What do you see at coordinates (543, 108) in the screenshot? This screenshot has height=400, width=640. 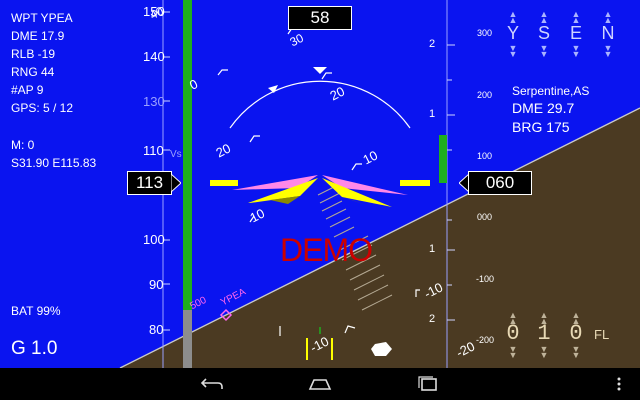 I see `target-dme: DME 29.7` at bounding box center [543, 108].